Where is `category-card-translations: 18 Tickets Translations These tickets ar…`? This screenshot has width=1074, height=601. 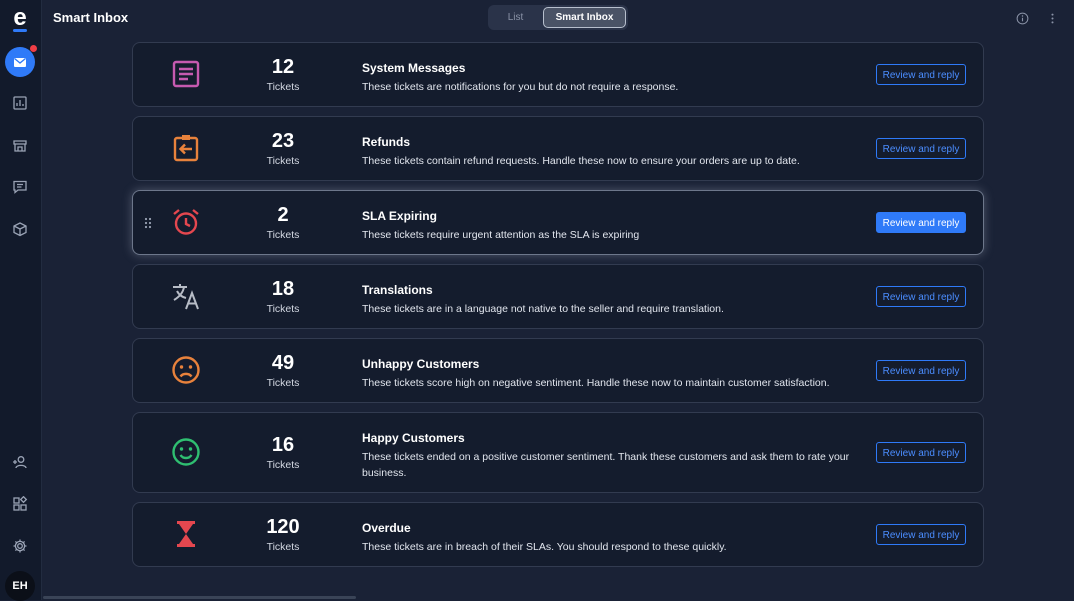 category-card-translations: 18 Tickets Translations These tickets ar… is located at coordinates (558, 296).